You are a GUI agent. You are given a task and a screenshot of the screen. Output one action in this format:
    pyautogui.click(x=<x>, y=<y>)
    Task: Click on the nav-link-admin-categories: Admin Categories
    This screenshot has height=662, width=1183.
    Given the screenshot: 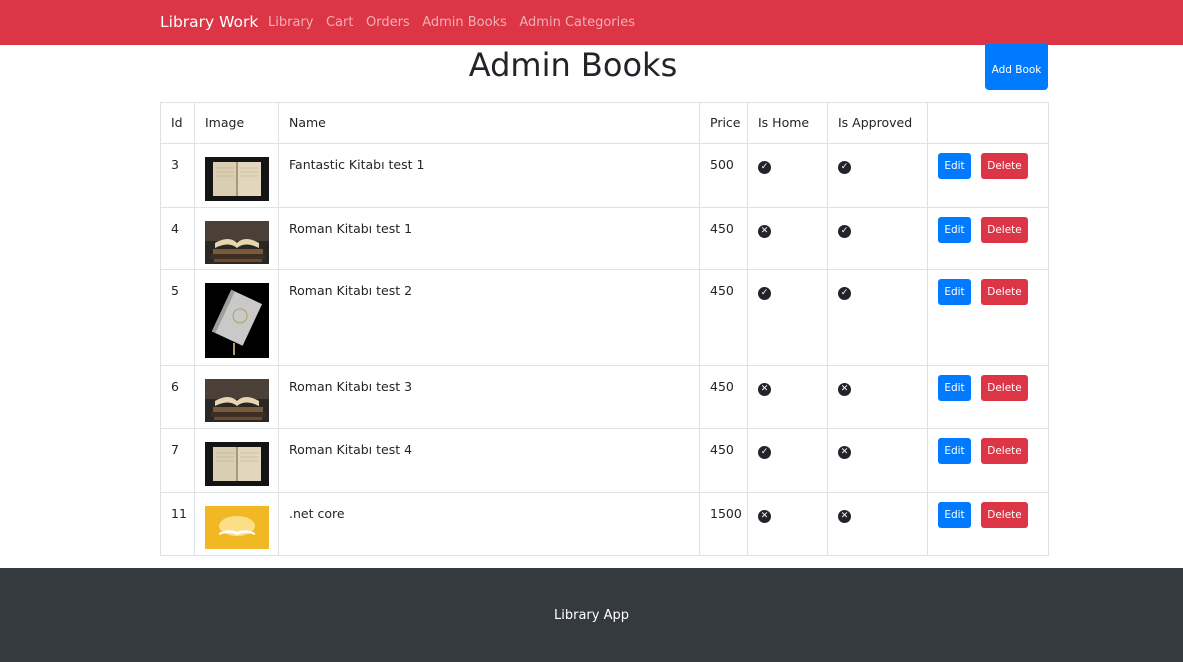 What is the action you would take?
    pyautogui.click(x=577, y=22)
    